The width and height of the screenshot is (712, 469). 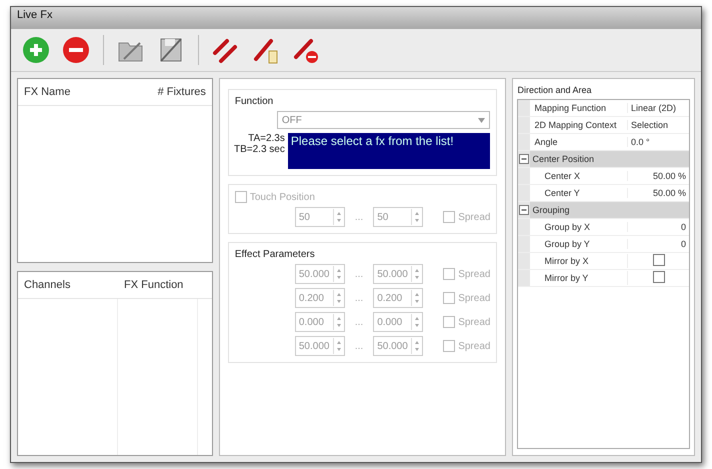 What do you see at coordinates (554, 90) in the screenshot?
I see `panel-title: Direction and Area` at bounding box center [554, 90].